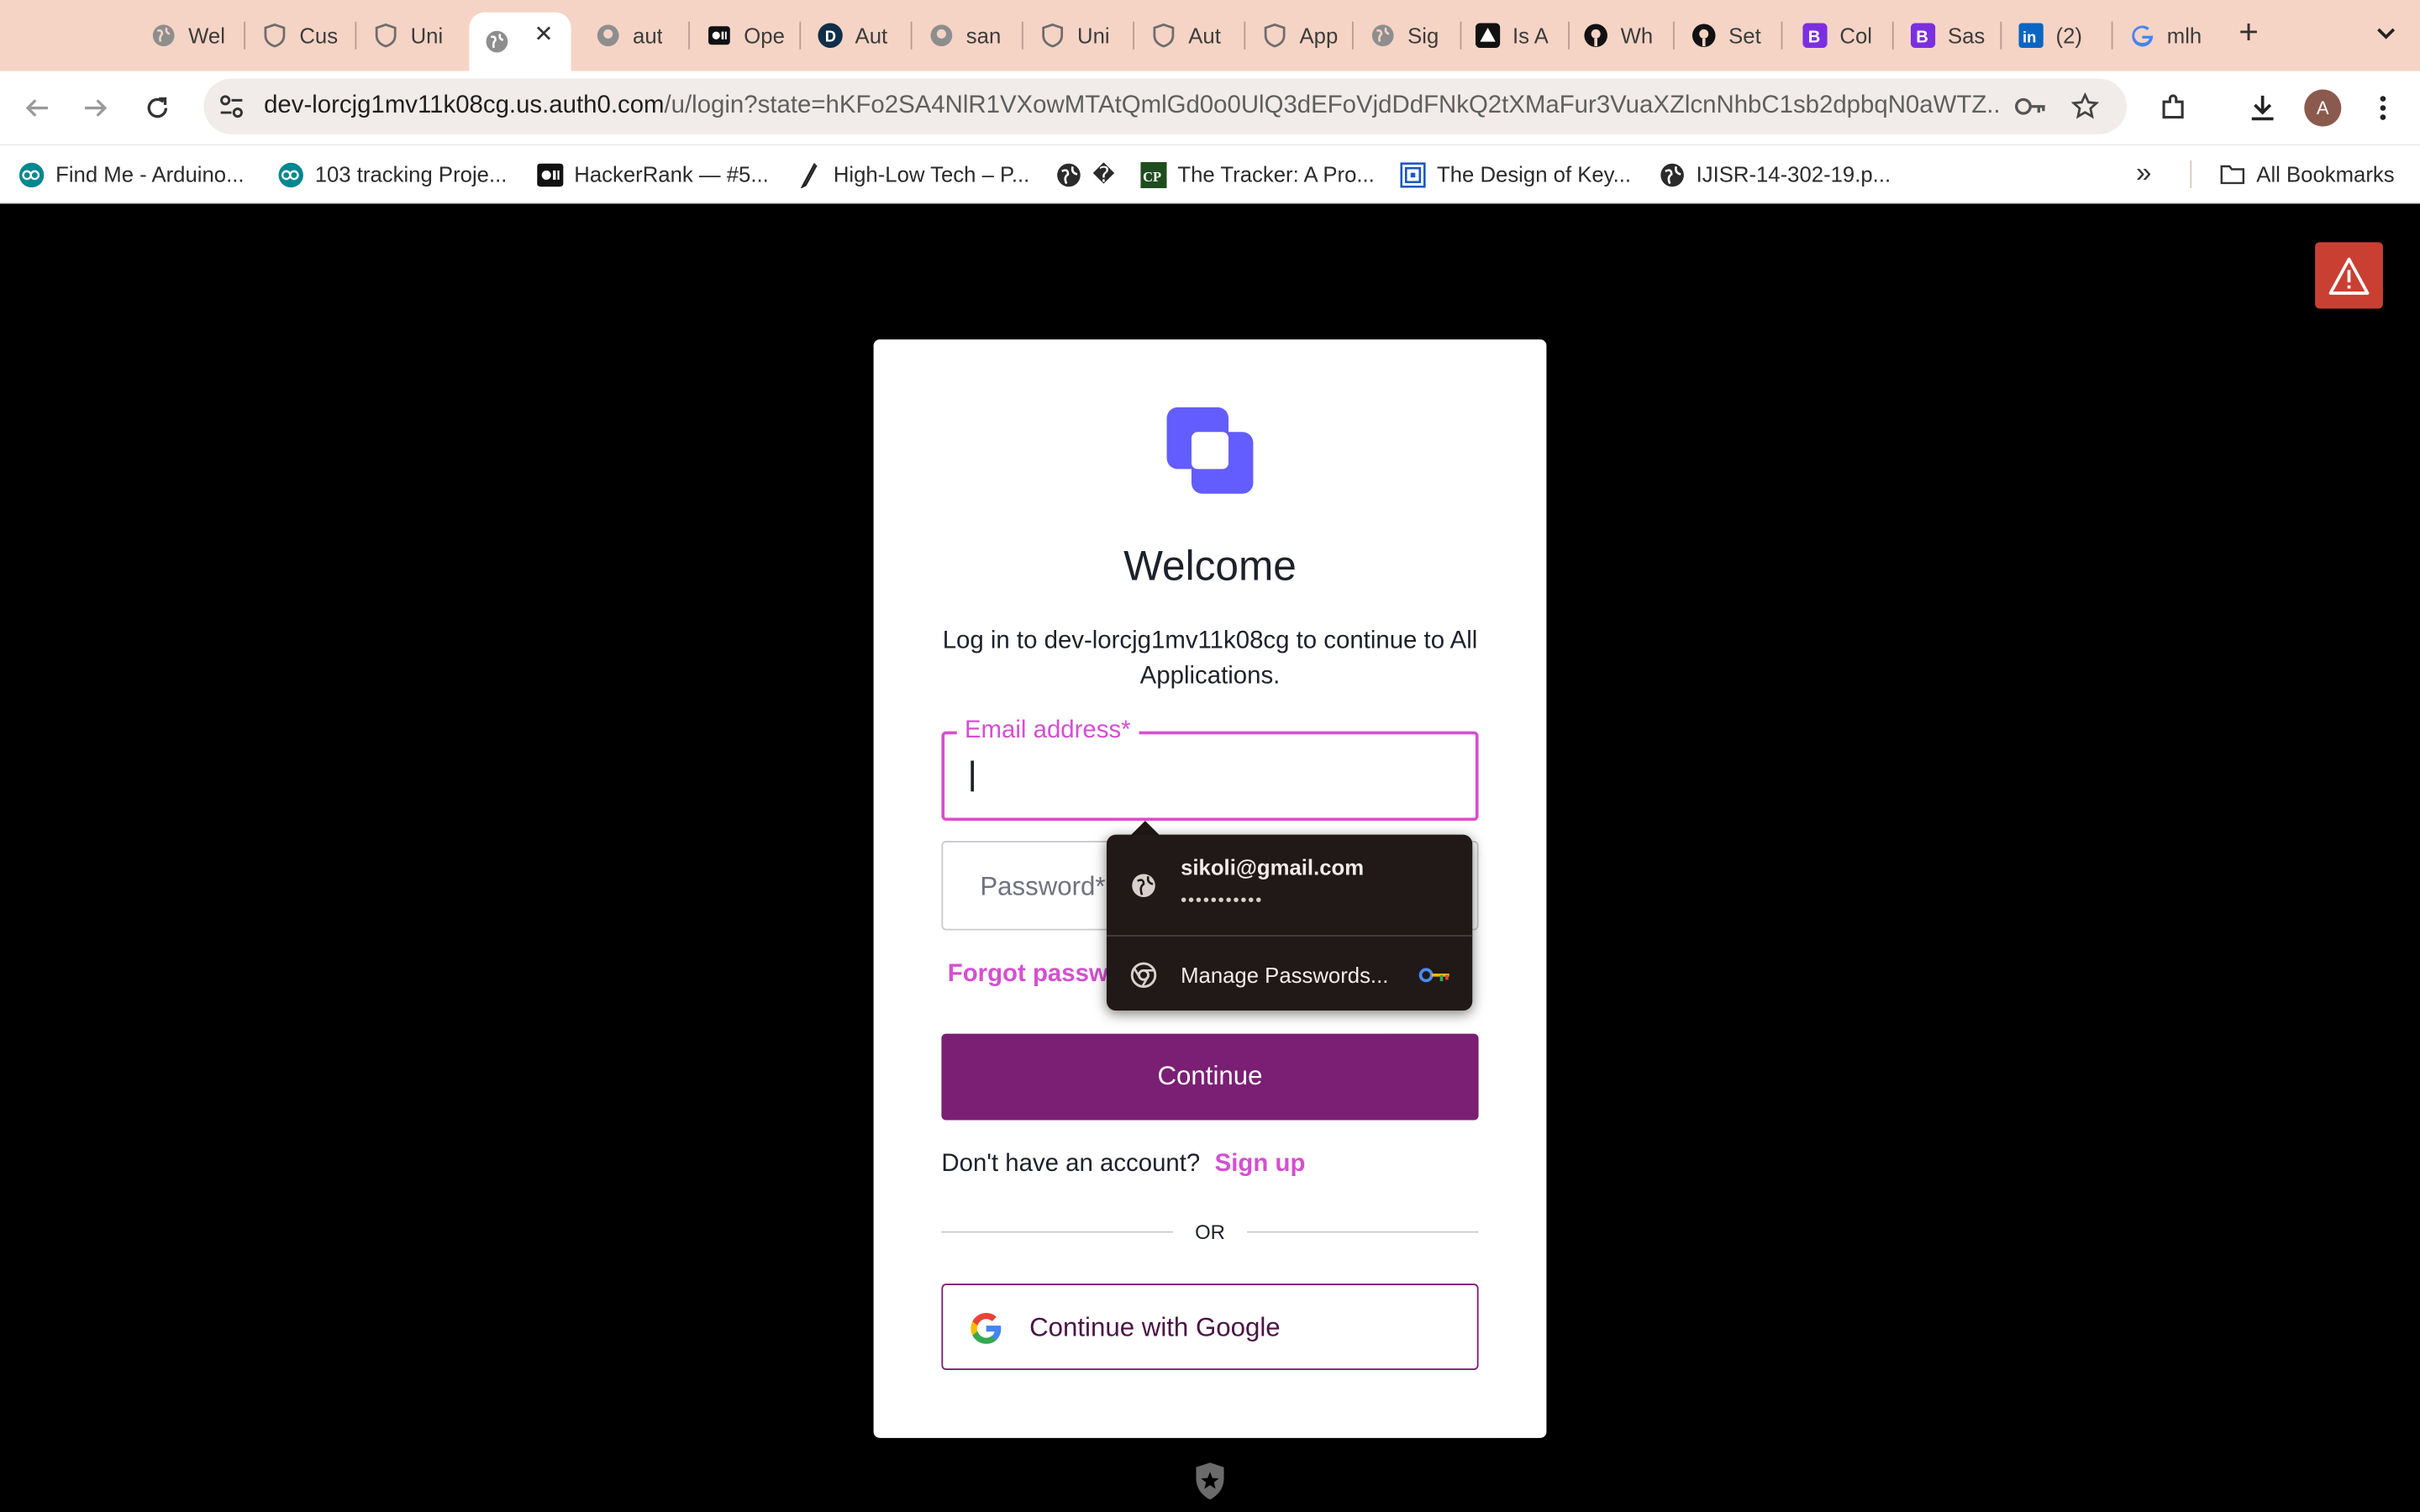 This screenshot has height=1512, width=2420. Describe the element at coordinates (1123, 1165) in the screenshot. I see `signup-row: Don't have an account? Sign up` at that location.